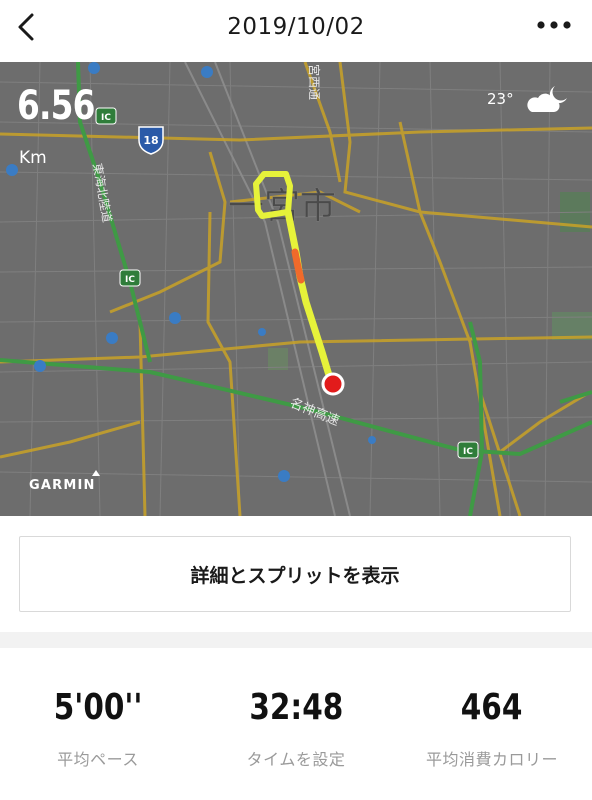 The image size is (592, 800). What do you see at coordinates (296, 759) in the screenshot?
I see `stat-label: タイムを設定` at bounding box center [296, 759].